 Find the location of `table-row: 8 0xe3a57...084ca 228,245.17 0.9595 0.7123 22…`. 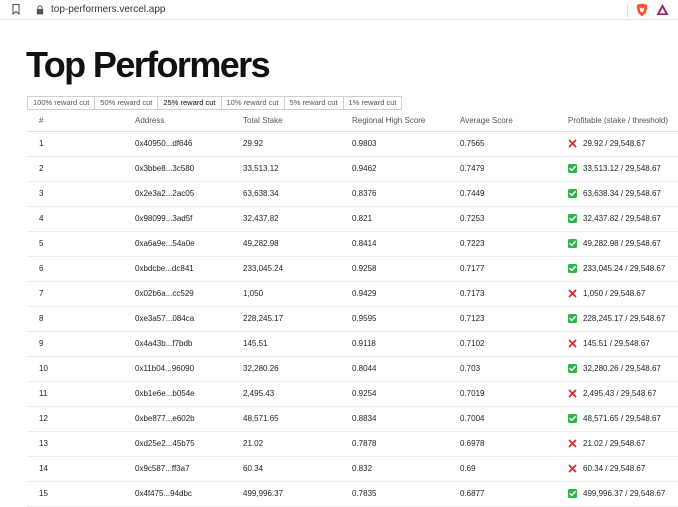

table-row: 8 0xe3a57...084ca 228,245.17 0.9595 0.7123 22… is located at coordinates (352, 319).